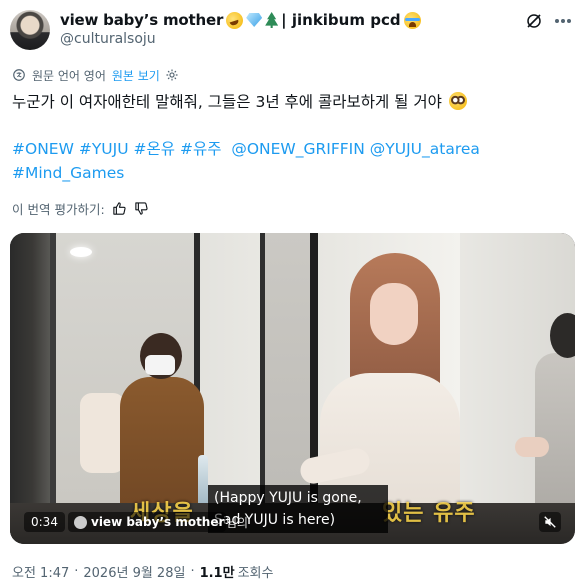  What do you see at coordinates (255, 573) in the screenshot?
I see `views-label: 조회수` at bounding box center [255, 573].